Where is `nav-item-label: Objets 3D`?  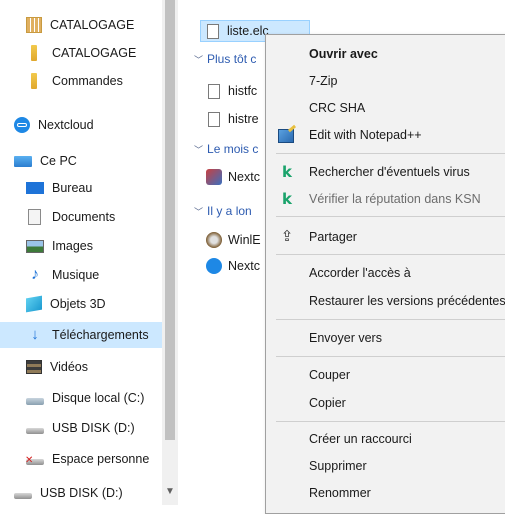
nav-item-label: Objets 3D is located at coordinates (78, 304).